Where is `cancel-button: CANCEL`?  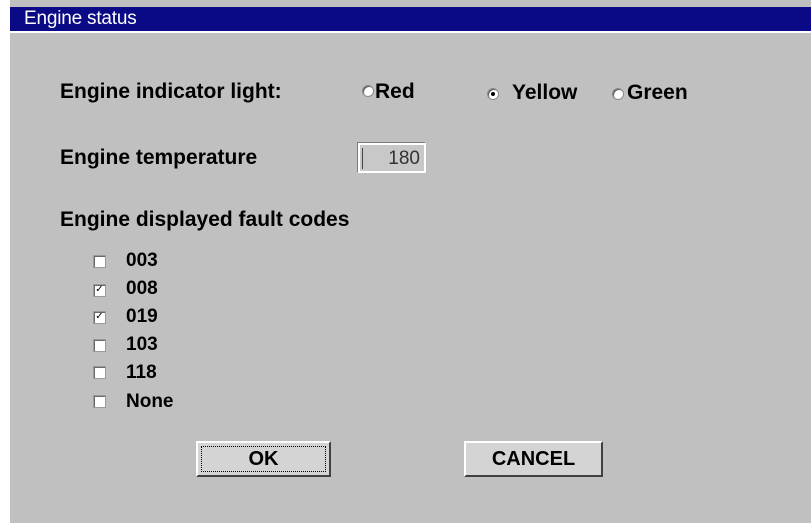
cancel-button: CANCEL is located at coordinates (533, 459).